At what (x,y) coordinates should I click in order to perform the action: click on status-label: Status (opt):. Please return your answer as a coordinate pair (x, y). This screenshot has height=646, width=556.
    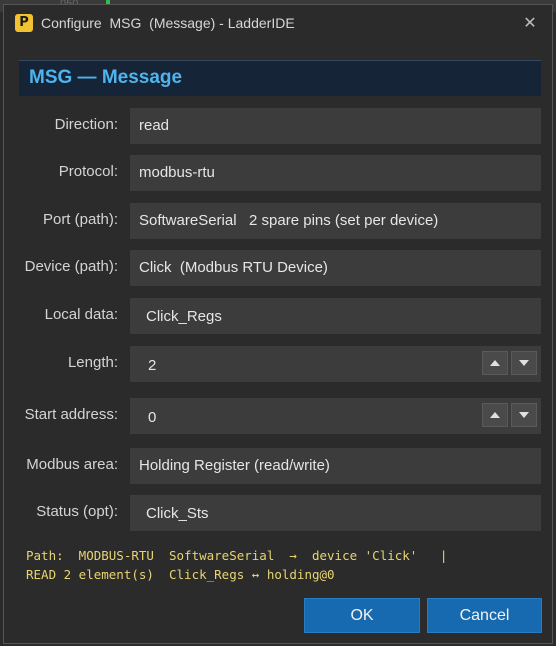
    Looking at the image, I should click on (77, 511).